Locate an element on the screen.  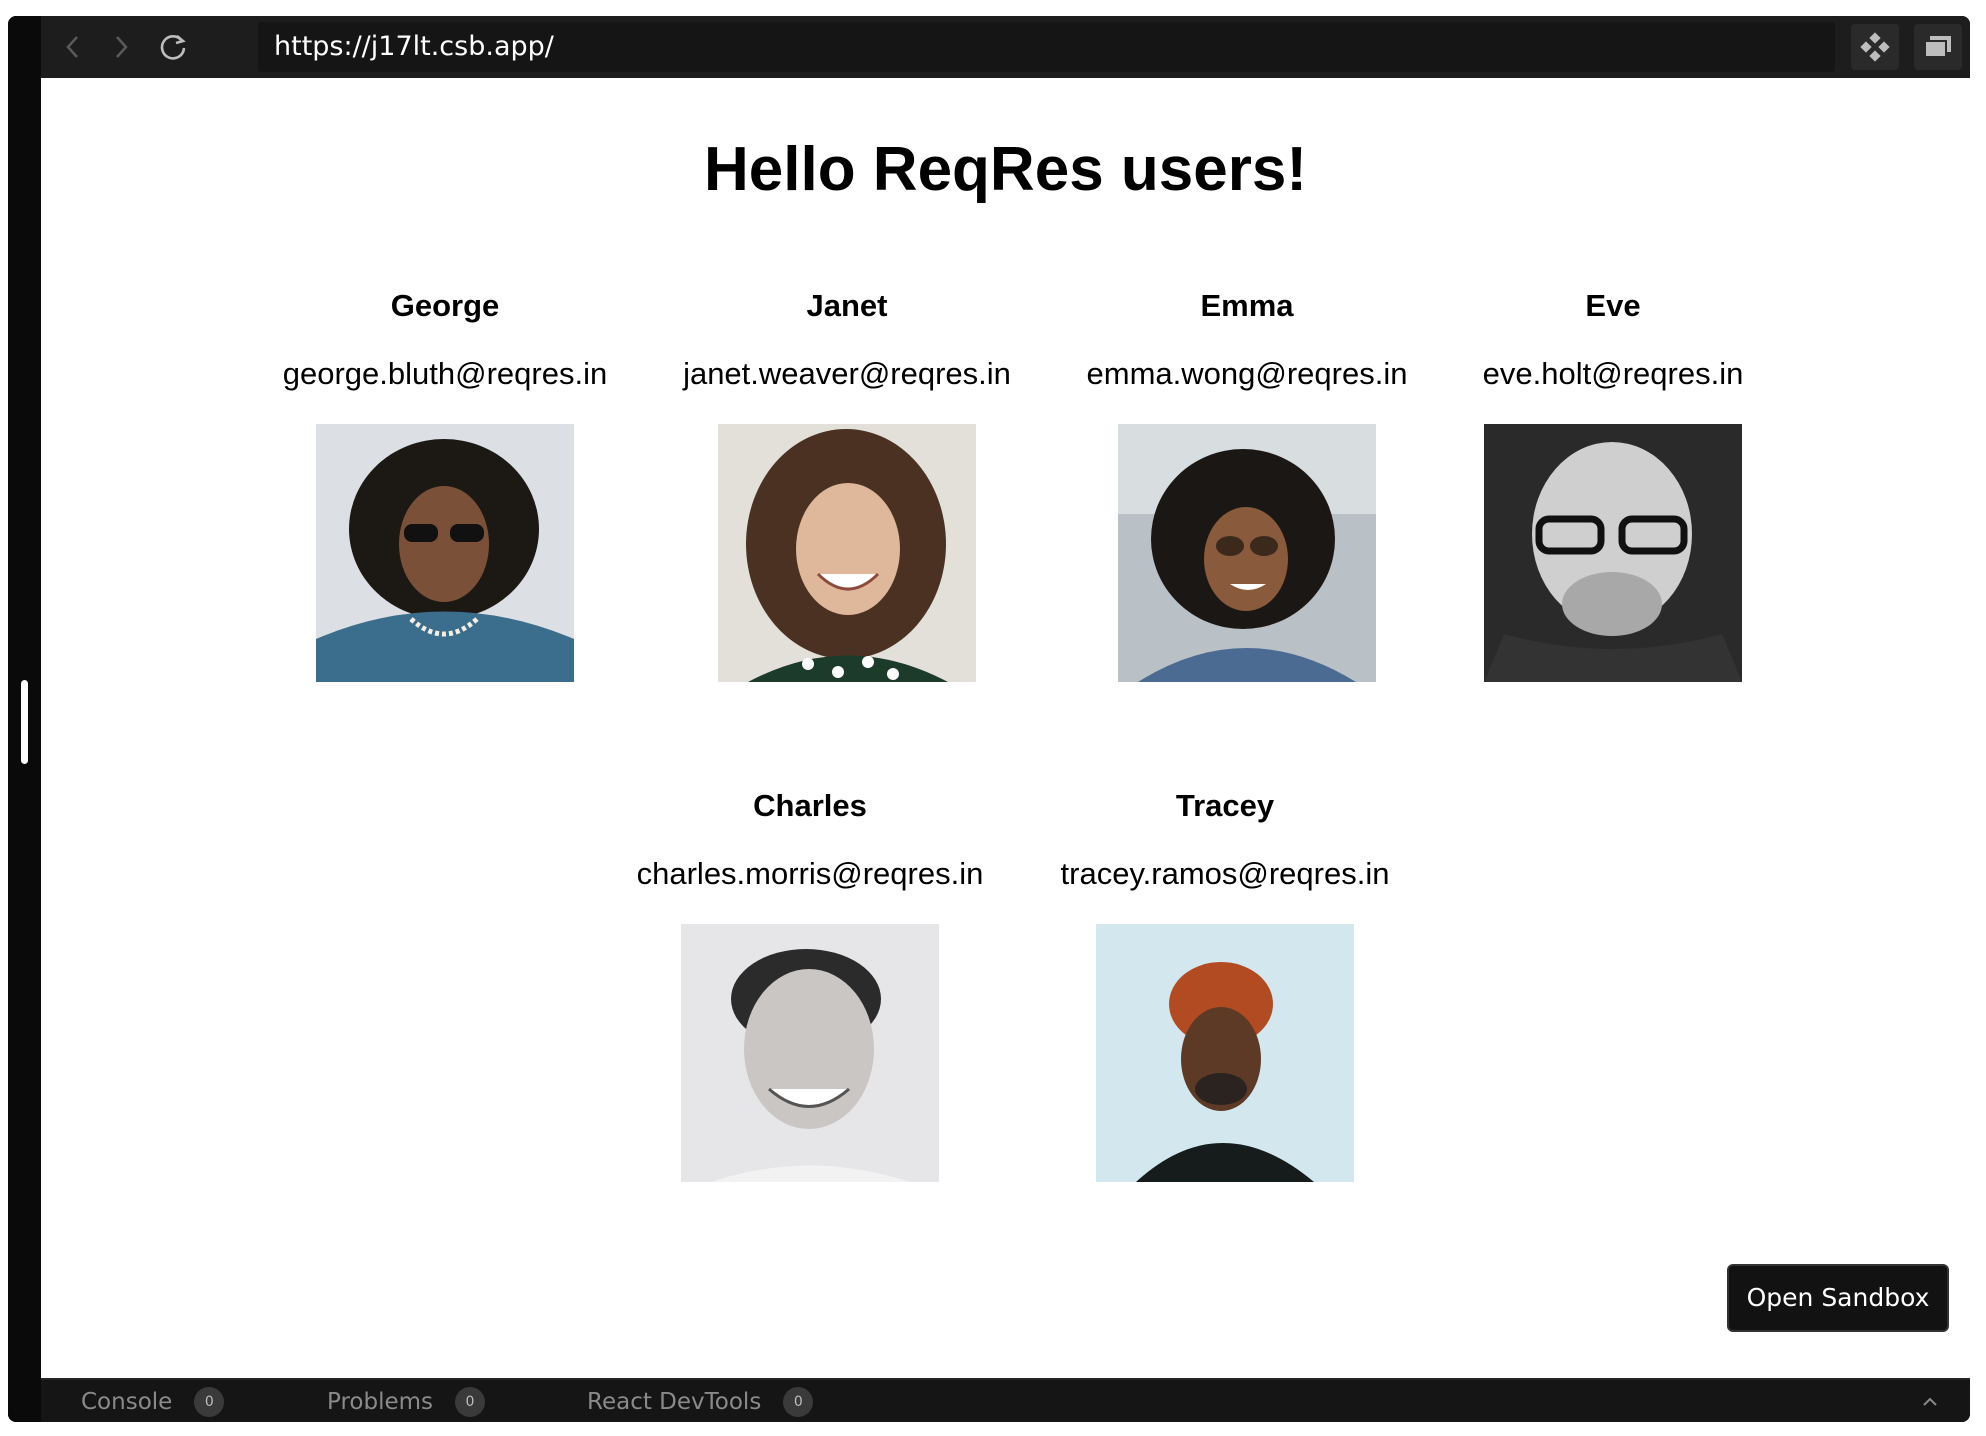
user-name: Tracey is located at coordinates (1225, 805).